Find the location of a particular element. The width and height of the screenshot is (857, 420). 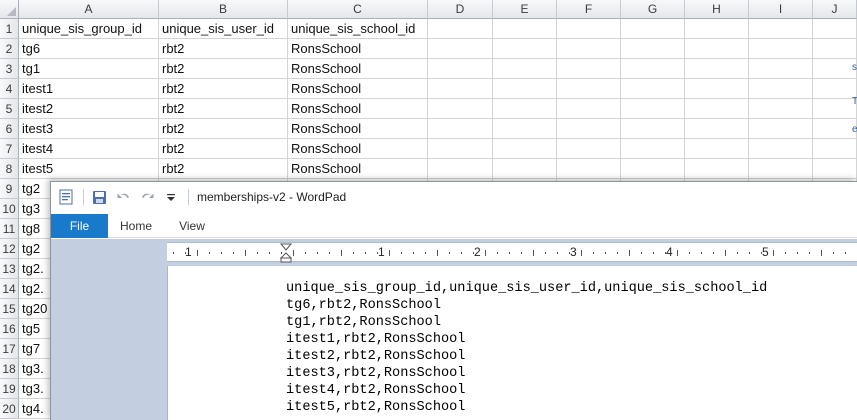

cell-g6 is located at coordinates (653, 129).